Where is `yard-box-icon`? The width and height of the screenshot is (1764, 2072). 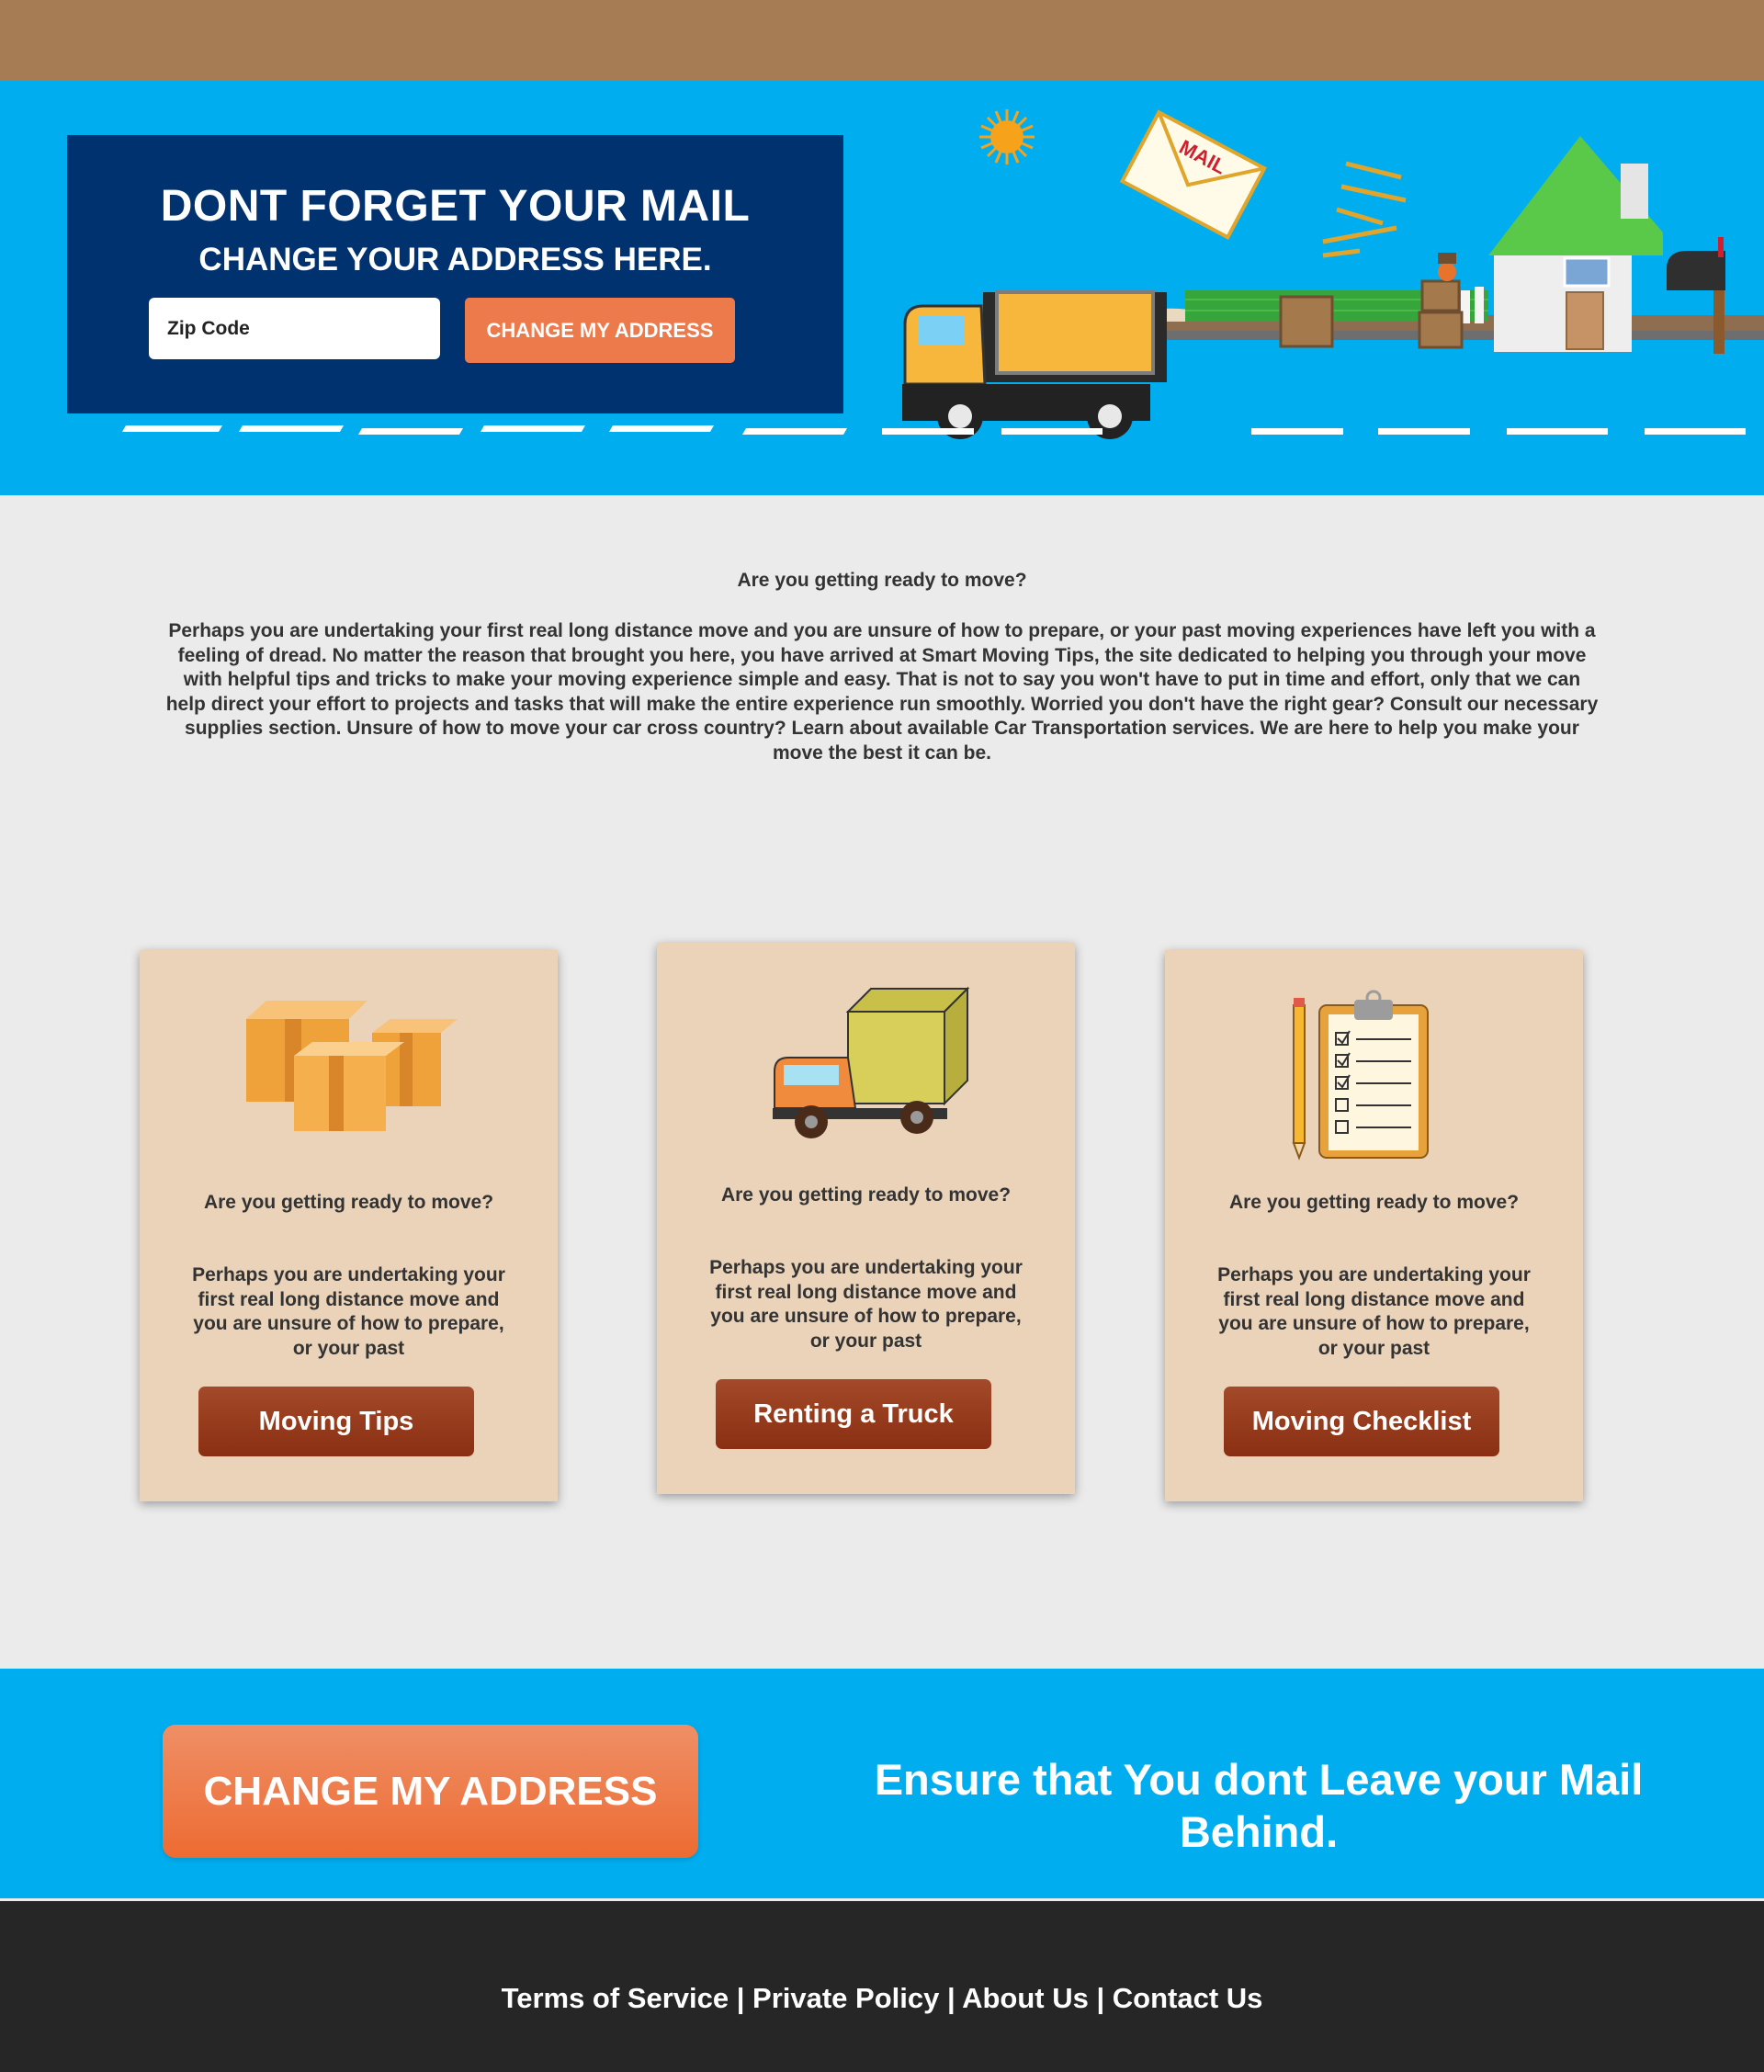
yard-box-icon is located at coordinates (1307, 321).